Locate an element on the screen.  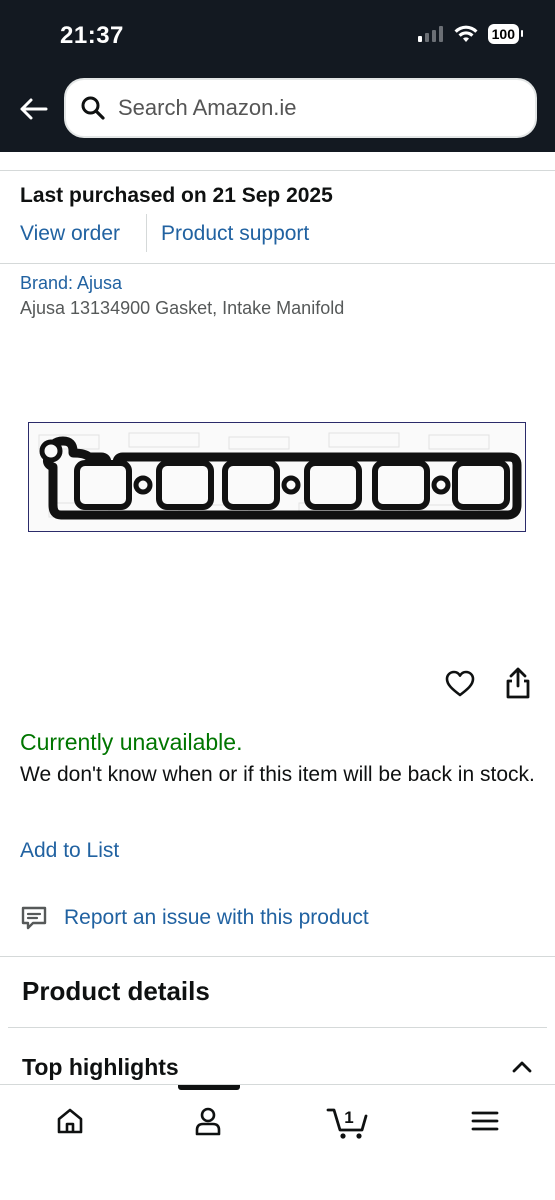
add-to-list-link: Add to List is located at coordinates (69, 851).